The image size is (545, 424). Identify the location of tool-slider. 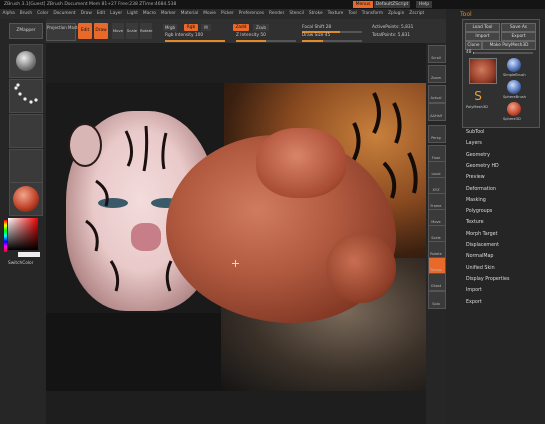
(503, 53).